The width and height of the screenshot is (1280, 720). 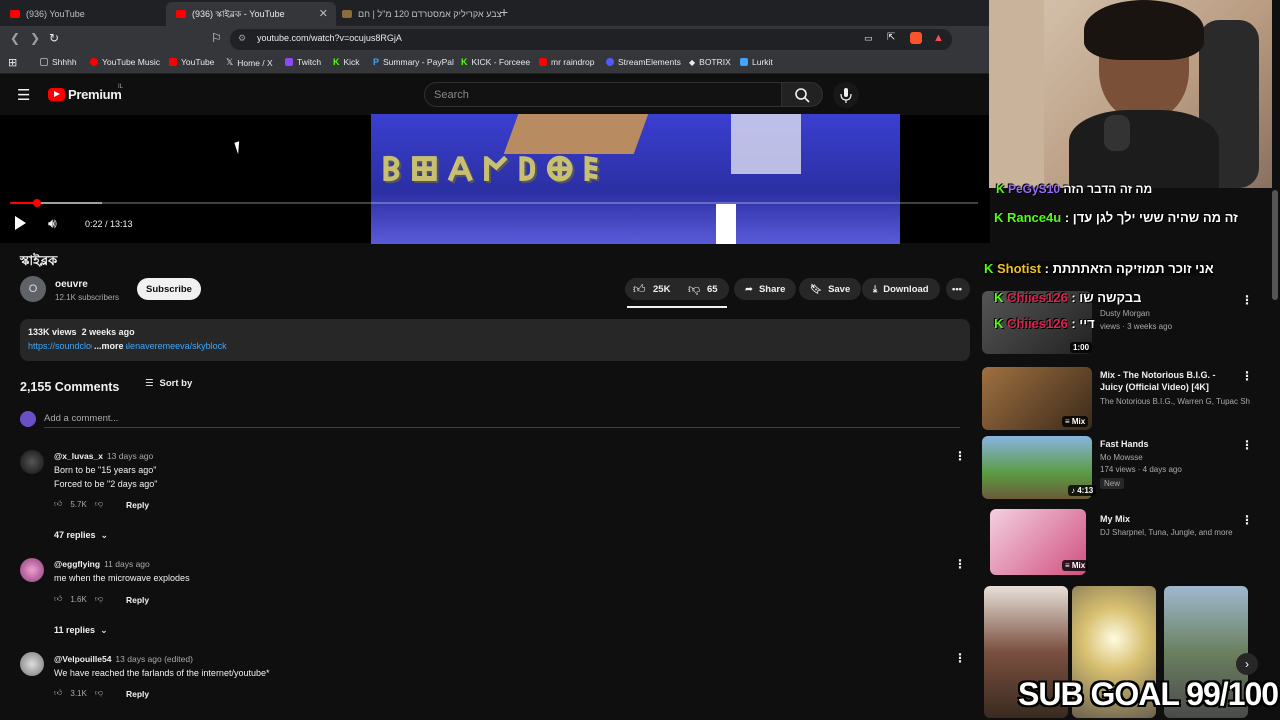 I want to click on brave-rewards-icon: ▲, so click(x=938, y=38).